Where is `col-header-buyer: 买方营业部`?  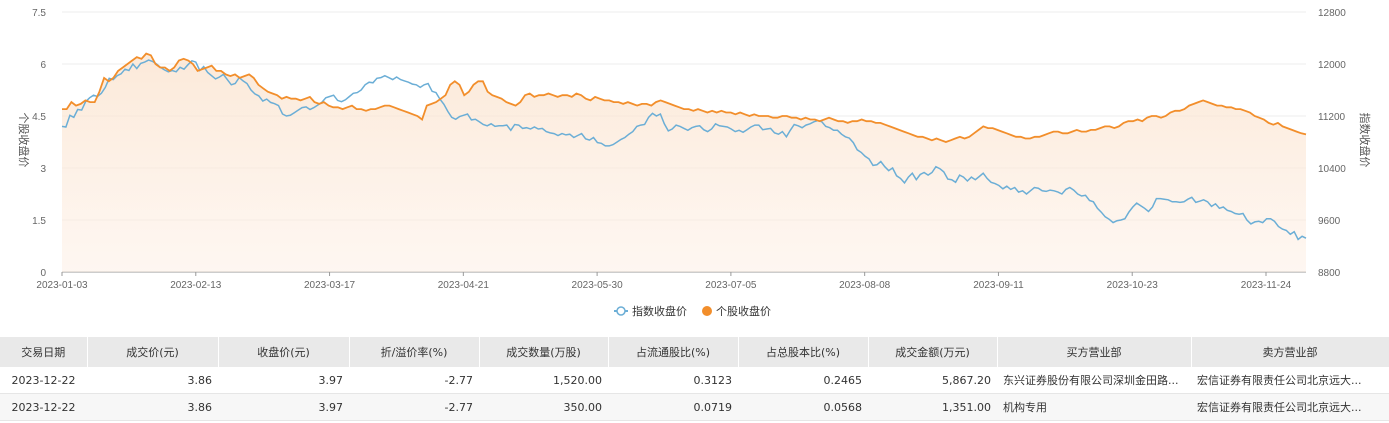 col-header-buyer: 买方营业部 is located at coordinates (1094, 352).